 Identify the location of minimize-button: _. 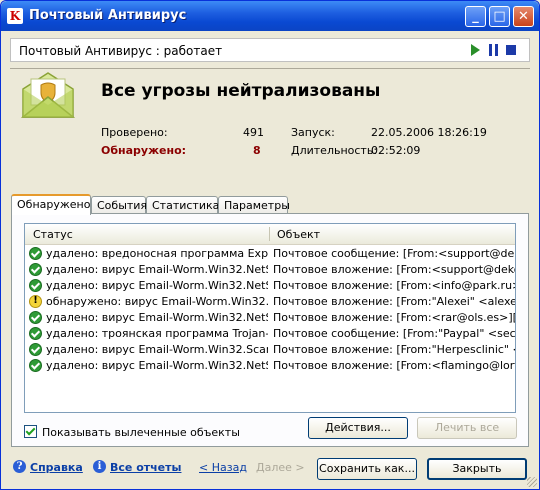
(475, 16).